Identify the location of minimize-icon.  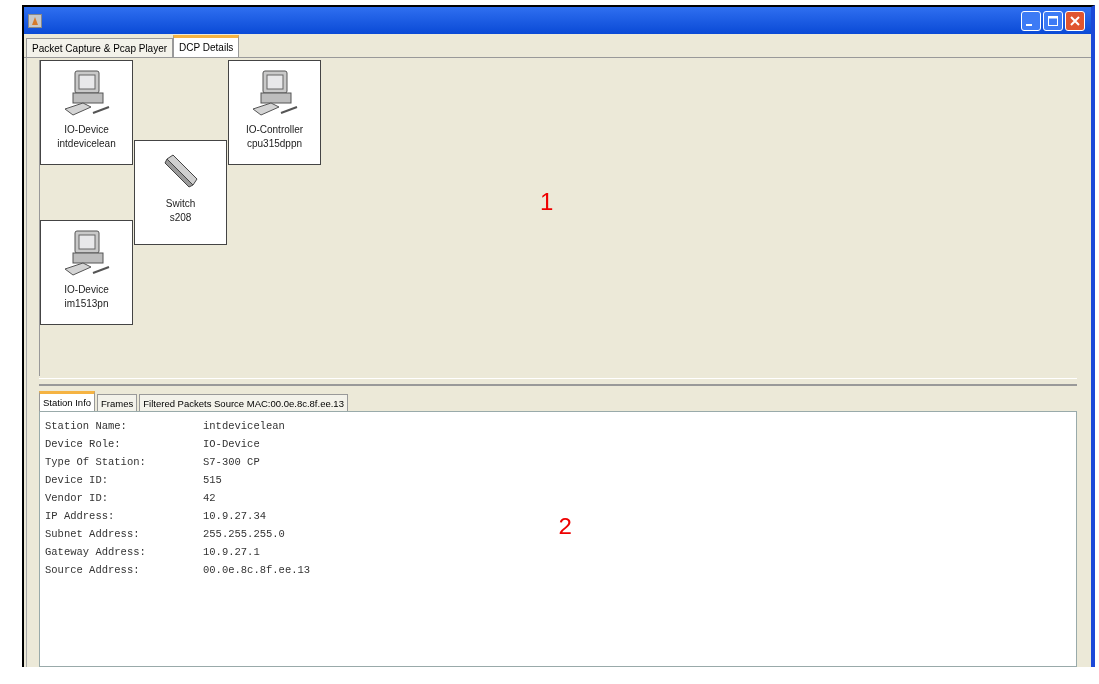
(1029, 24).